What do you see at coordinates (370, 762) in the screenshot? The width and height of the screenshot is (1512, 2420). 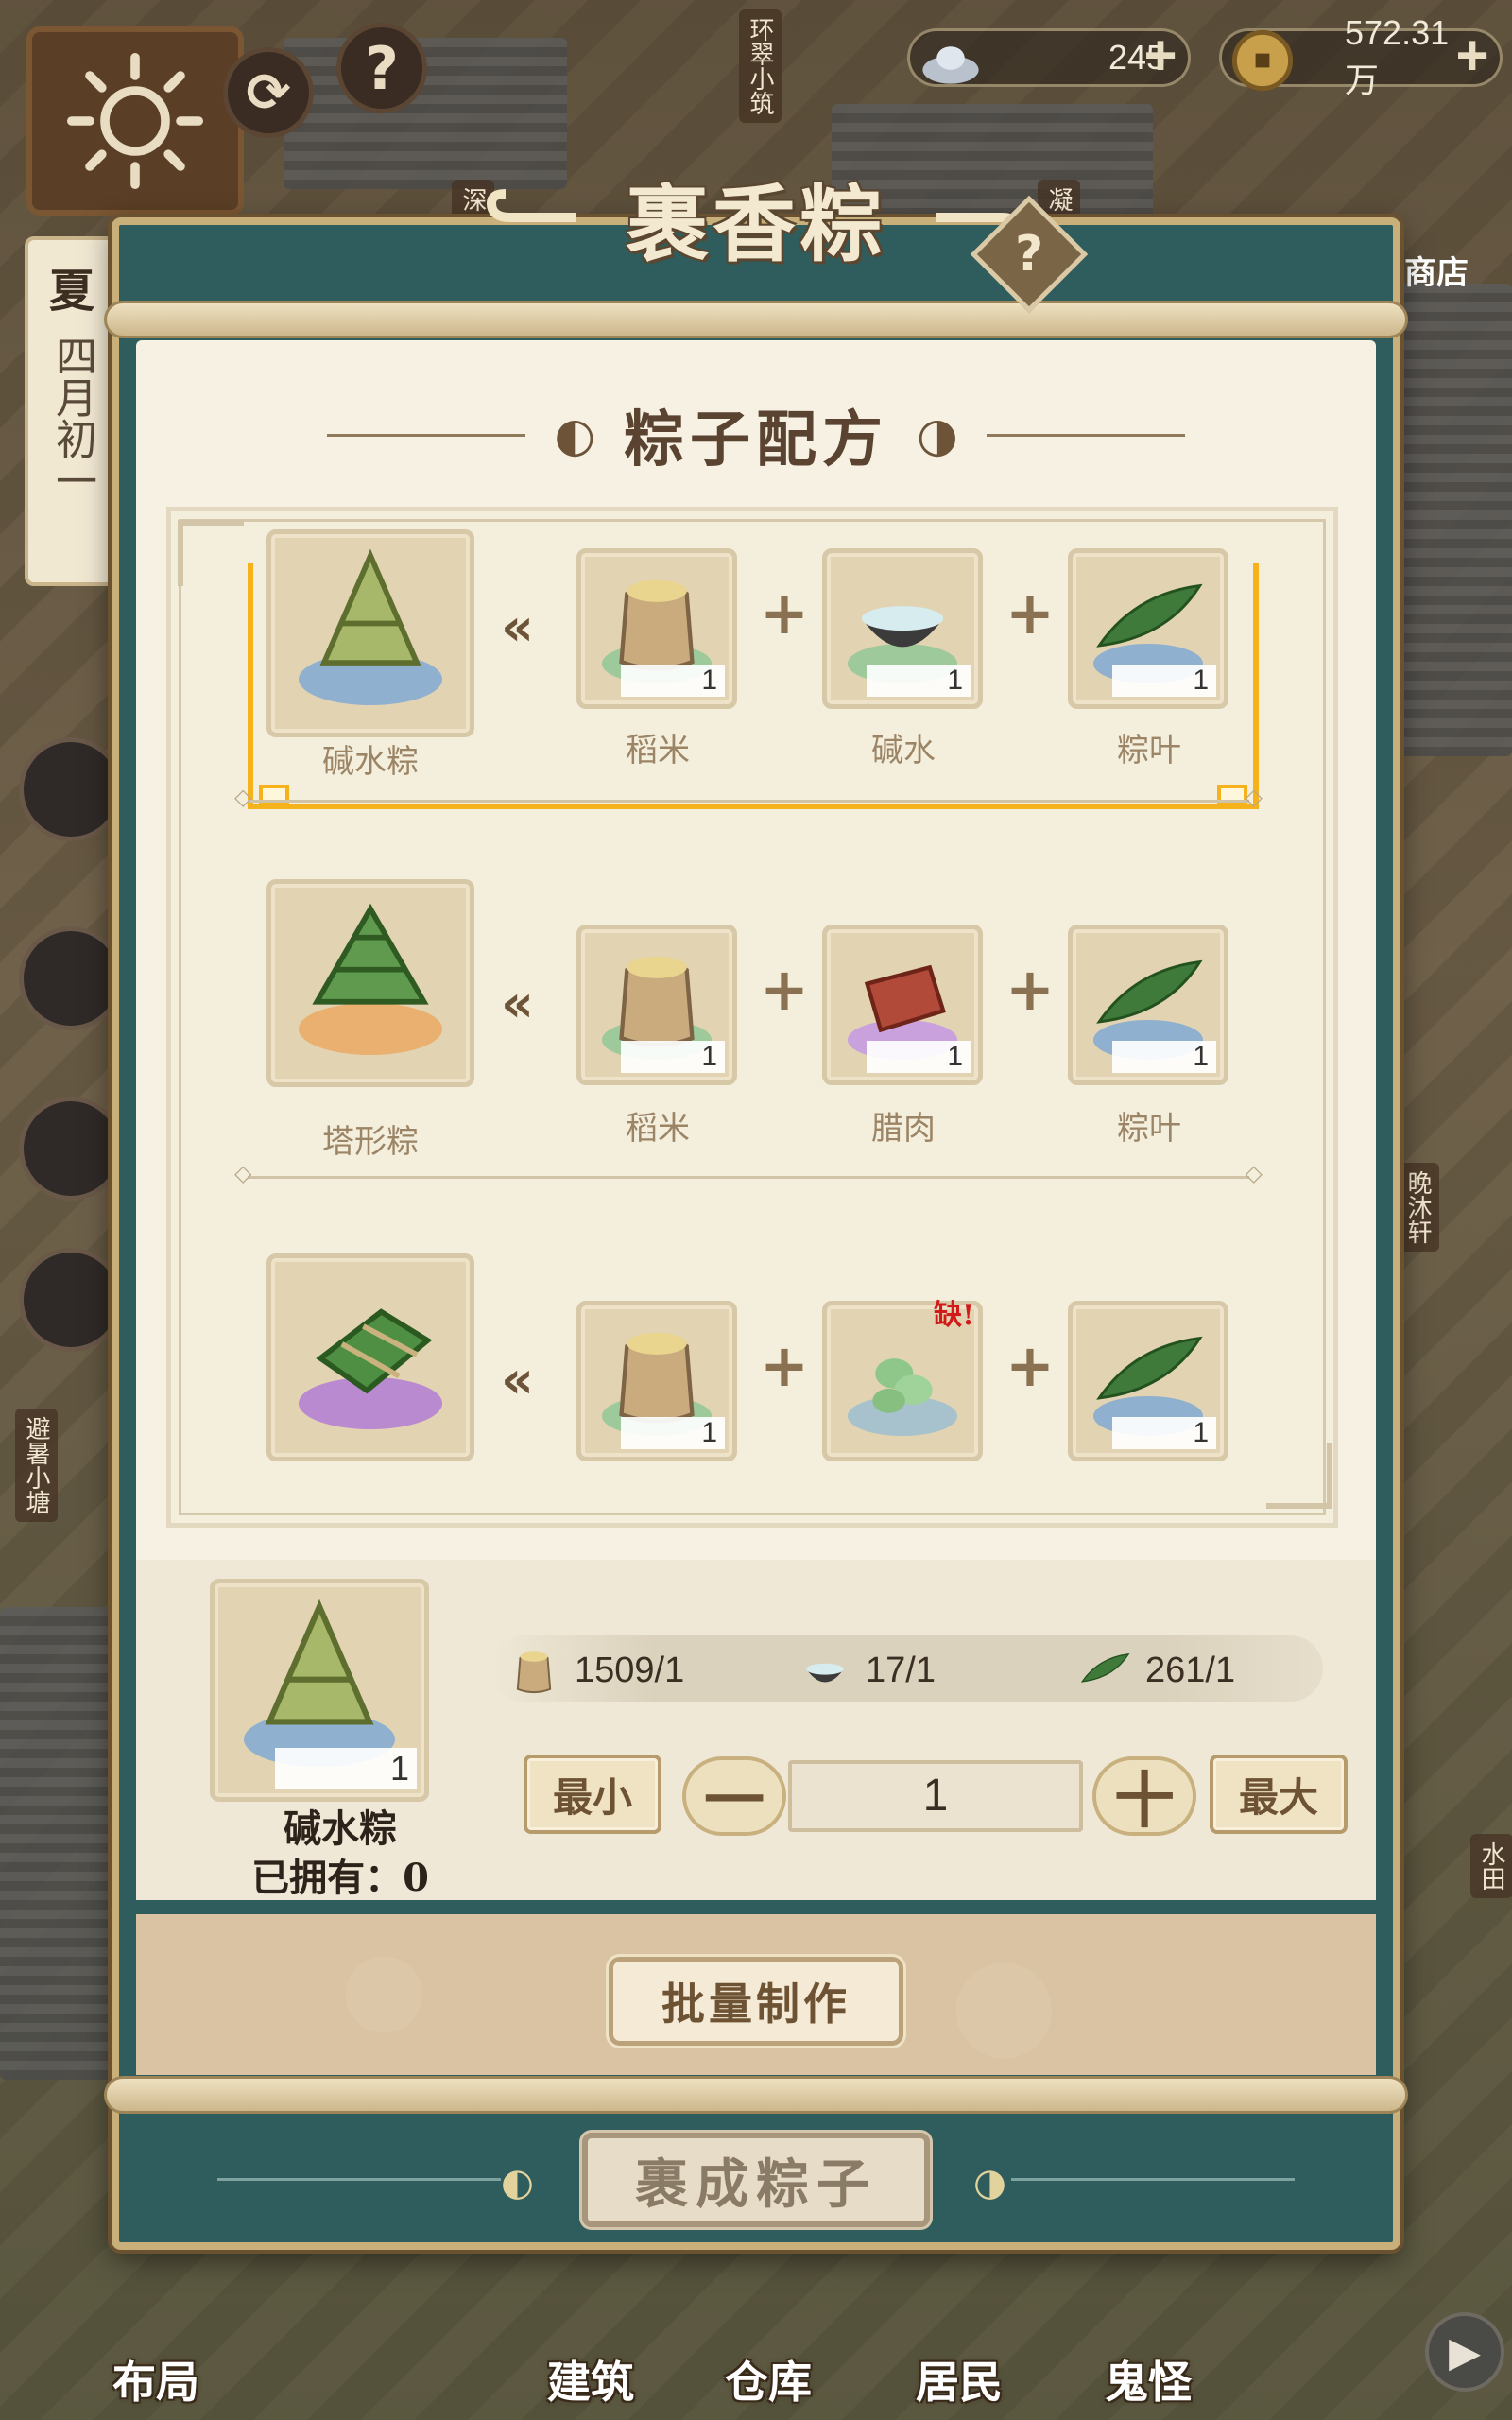 I see `product-name: 碱水粽` at bounding box center [370, 762].